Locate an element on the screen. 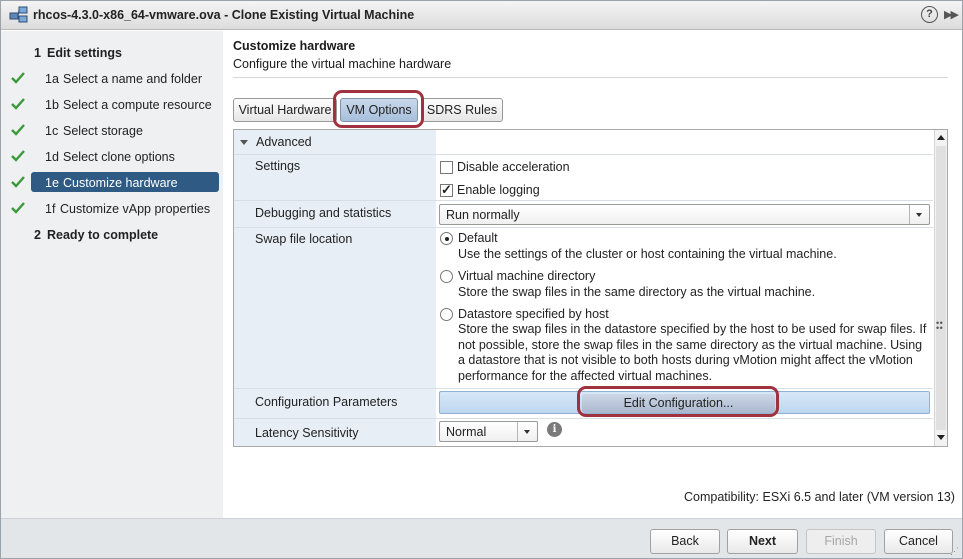 The height and width of the screenshot is (559, 963). step-label: Select storage is located at coordinates (103, 131).